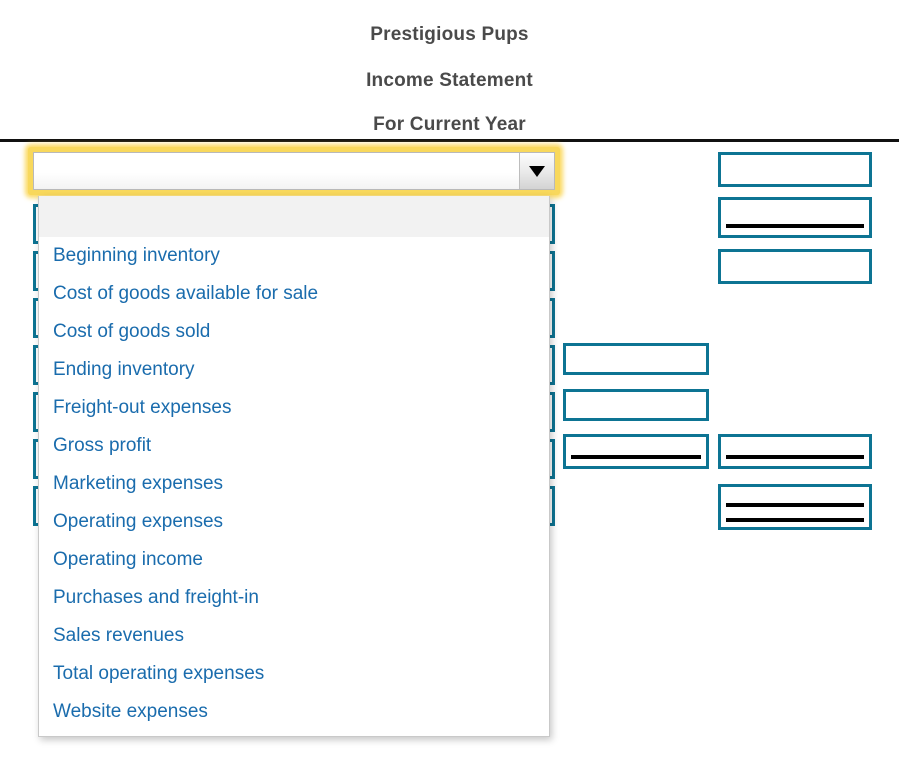 Image resolution: width=899 pixels, height=759 pixels. I want to click on account-select-focus-ring, so click(294, 171).